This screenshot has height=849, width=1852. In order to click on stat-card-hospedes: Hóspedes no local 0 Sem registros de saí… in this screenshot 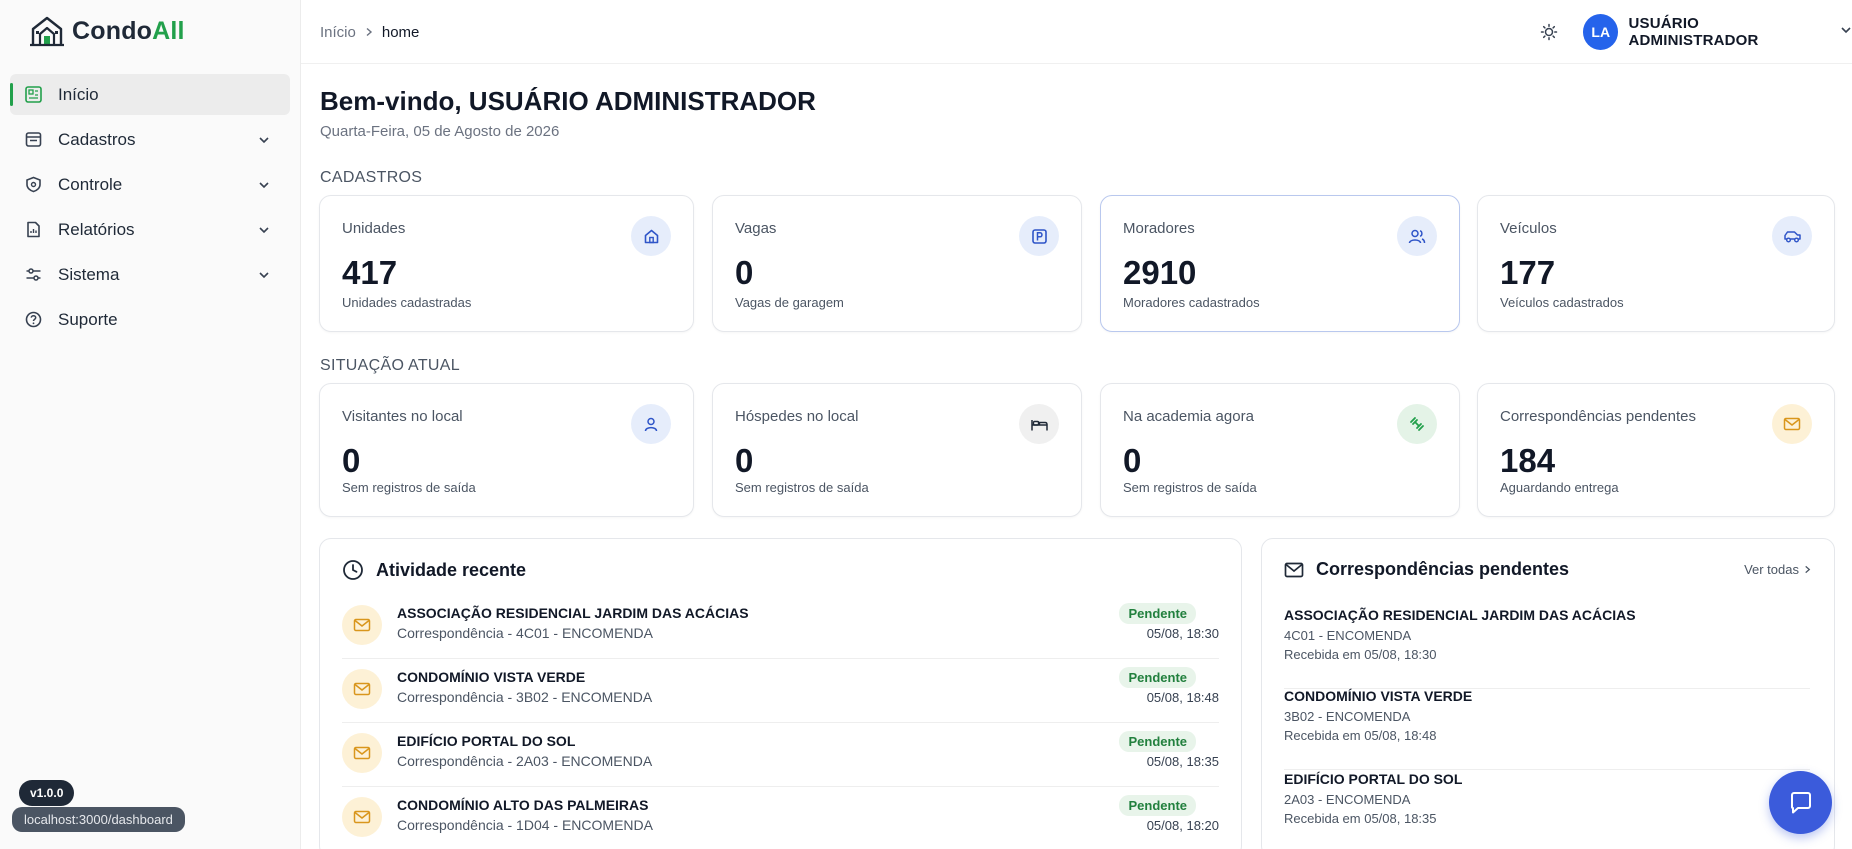, I will do `click(897, 450)`.